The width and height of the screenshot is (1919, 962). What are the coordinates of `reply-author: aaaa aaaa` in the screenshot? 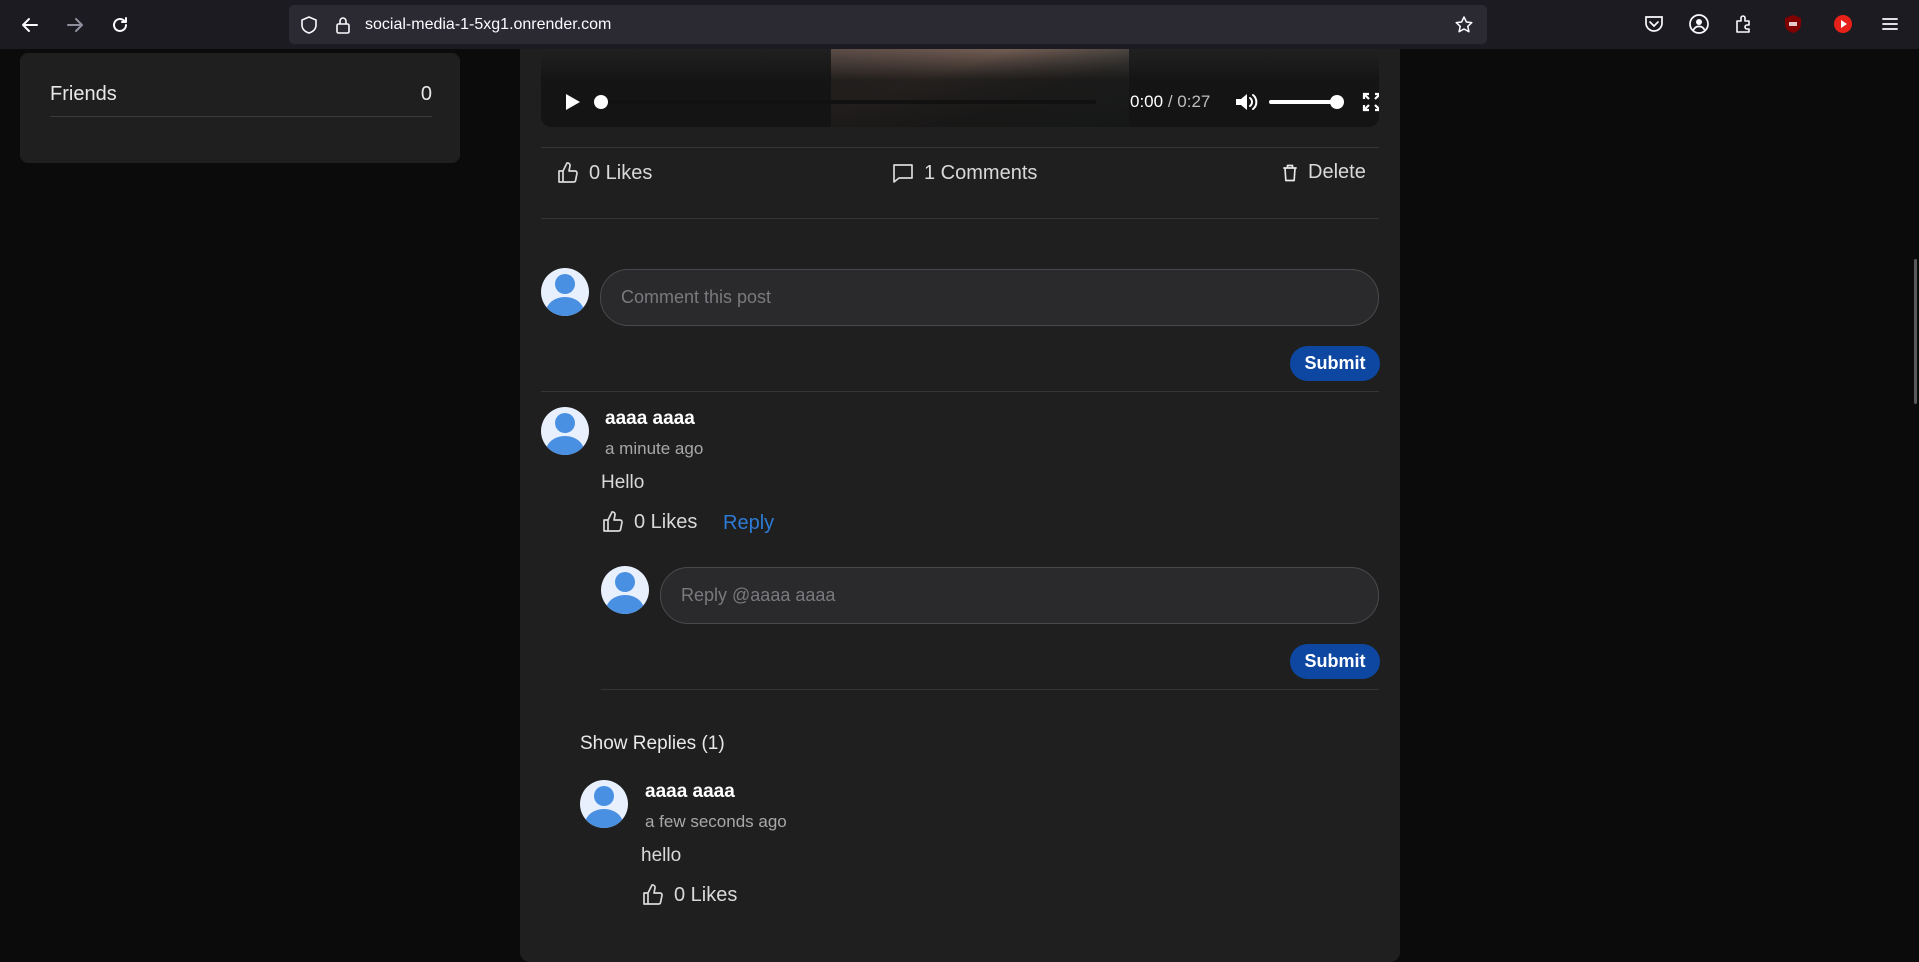 It's located at (690, 792).